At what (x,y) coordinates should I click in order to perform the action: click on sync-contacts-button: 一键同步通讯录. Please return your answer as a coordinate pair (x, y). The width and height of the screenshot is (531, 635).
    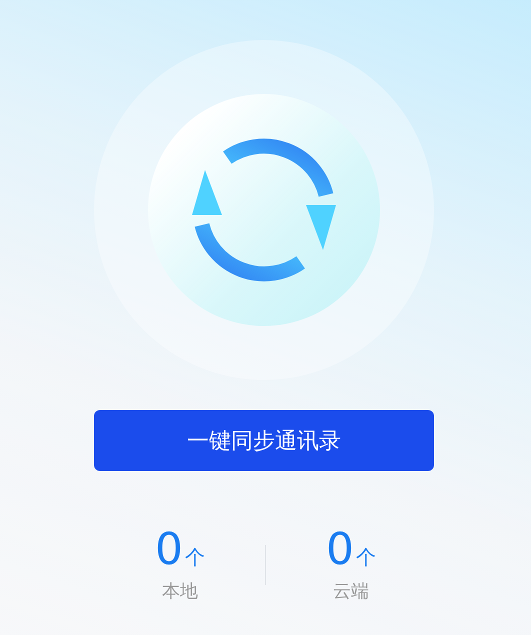
    Looking at the image, I should click on (264, 440).